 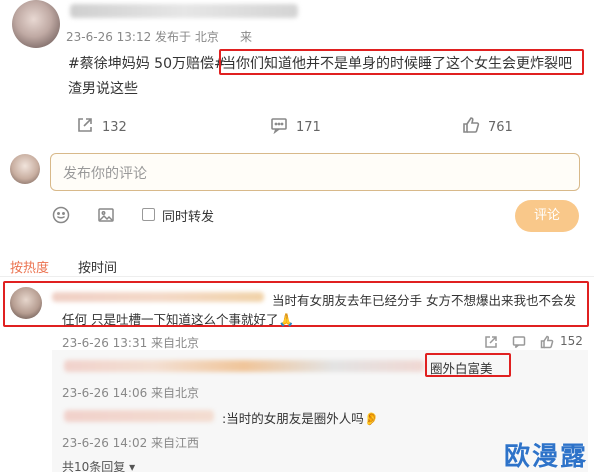 What do you see at coordinates (29, 266) in the screenshot?
I see `tab-sort-hot: 按热度` at bounding box center [29, 266].